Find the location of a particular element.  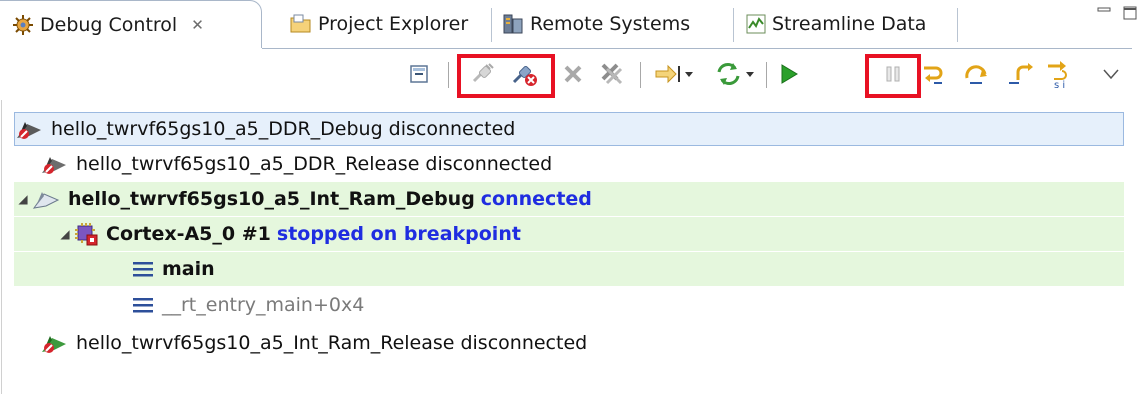

collapse-all-icon is located at coordinates (419, 74).